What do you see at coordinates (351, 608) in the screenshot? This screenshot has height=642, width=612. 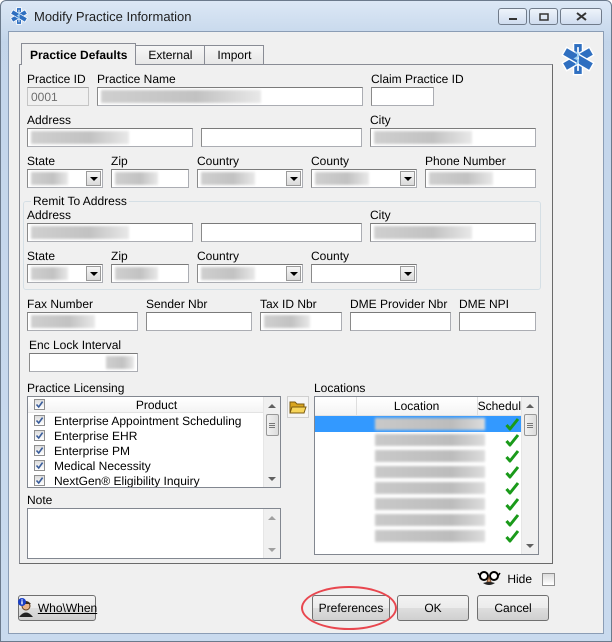 I see `dialog-button: Preferences` at bounding box center [351, 608].